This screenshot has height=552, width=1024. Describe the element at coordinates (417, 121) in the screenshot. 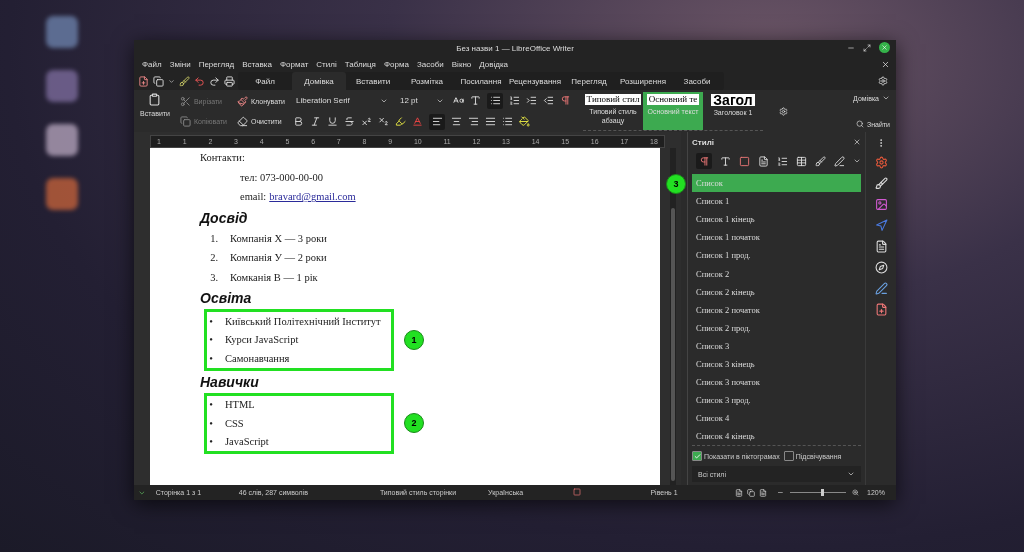

I see `font-color-icon` at that location.